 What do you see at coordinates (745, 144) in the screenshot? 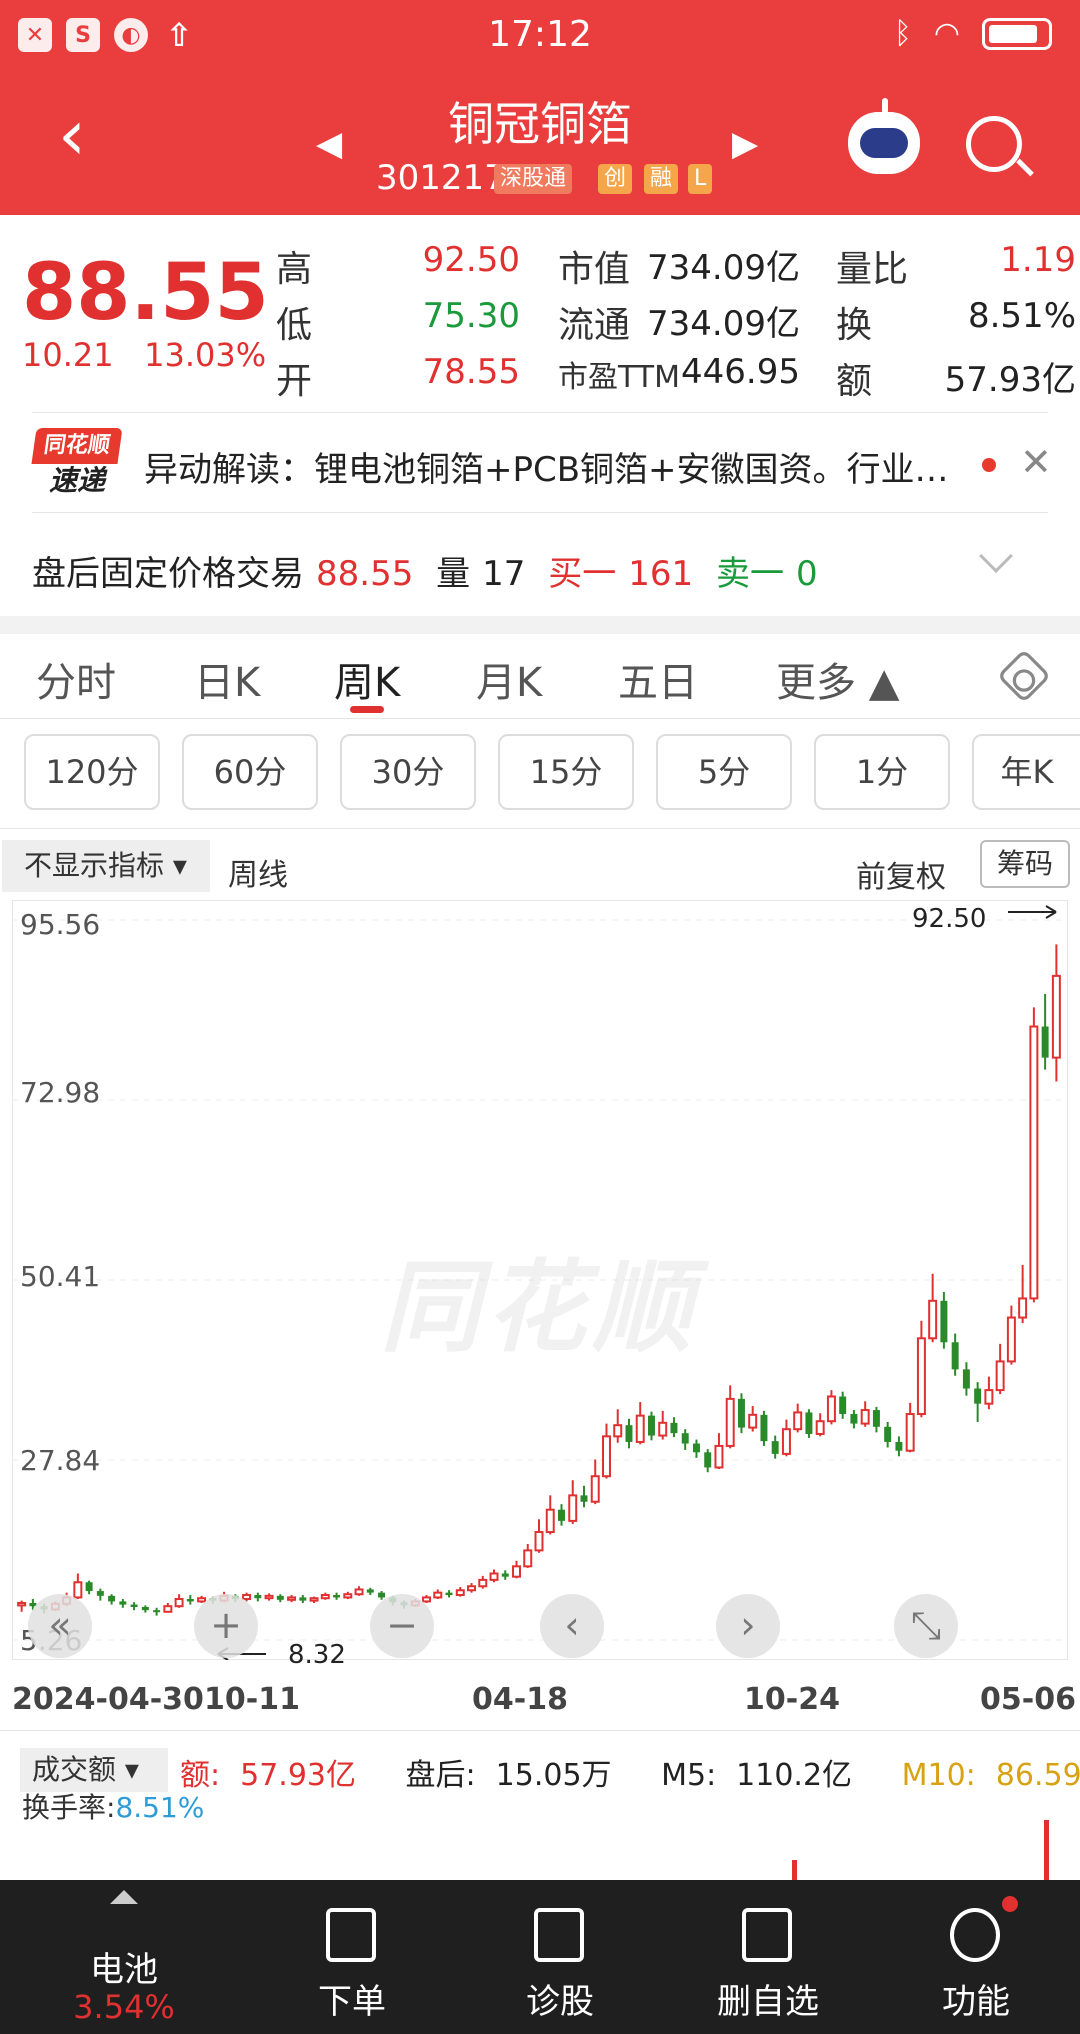
I see `next-stock-icon: ▶` at bounding box center [745, 144].